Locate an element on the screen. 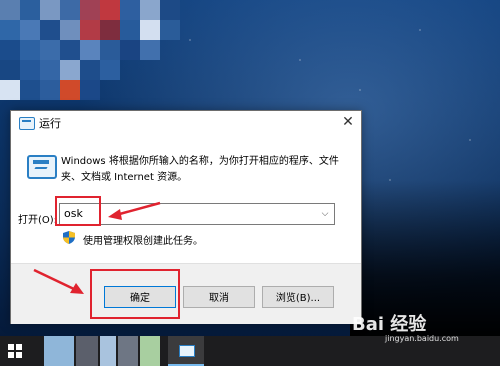  cancel-button: 取消 is located at coordinates (219, 297).